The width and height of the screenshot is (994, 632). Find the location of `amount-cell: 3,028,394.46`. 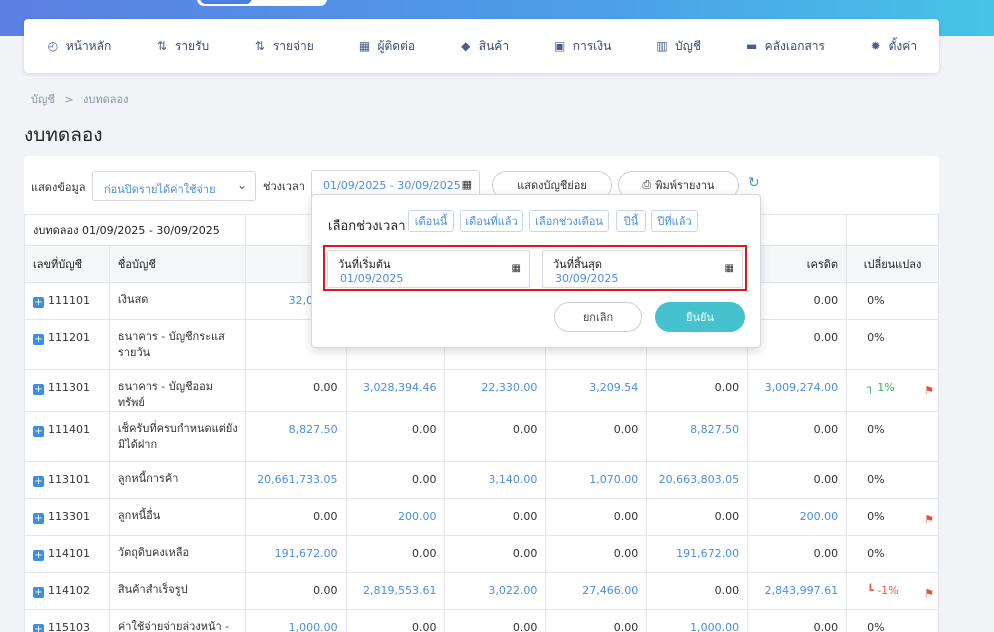

amount-cell: 3,028,394.46 is located at coordinates (395, 390).